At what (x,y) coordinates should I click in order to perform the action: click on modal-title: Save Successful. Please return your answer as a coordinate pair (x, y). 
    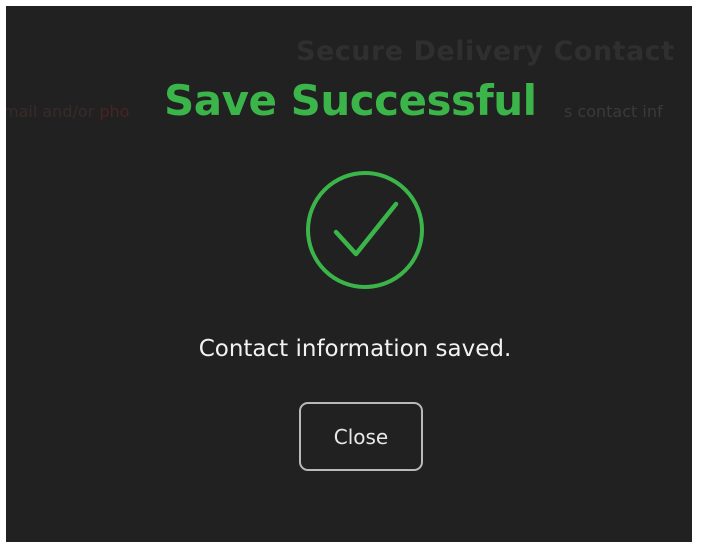
    Looking at the image, I should click on (350, 100).